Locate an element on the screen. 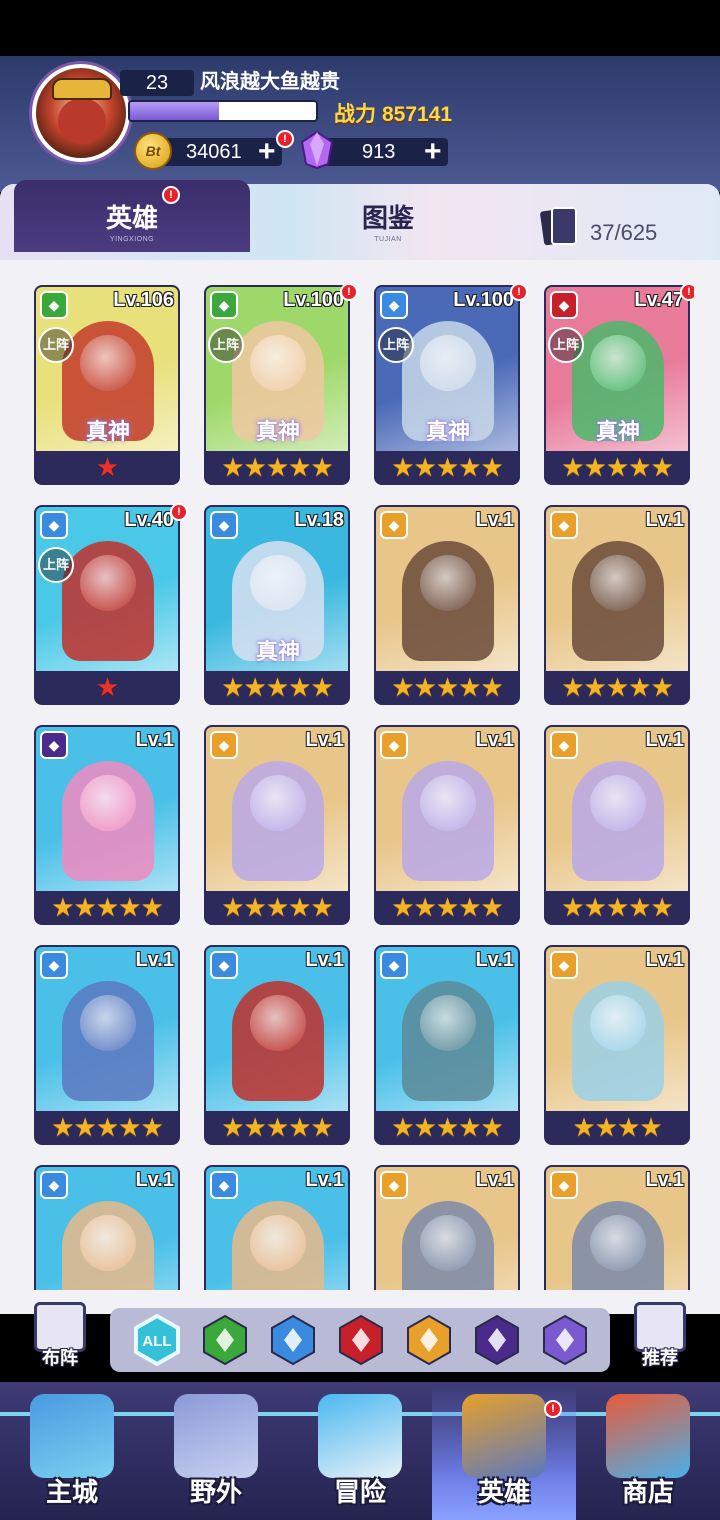  awaken-badge: 真神 is located at coordinates (107, 431).